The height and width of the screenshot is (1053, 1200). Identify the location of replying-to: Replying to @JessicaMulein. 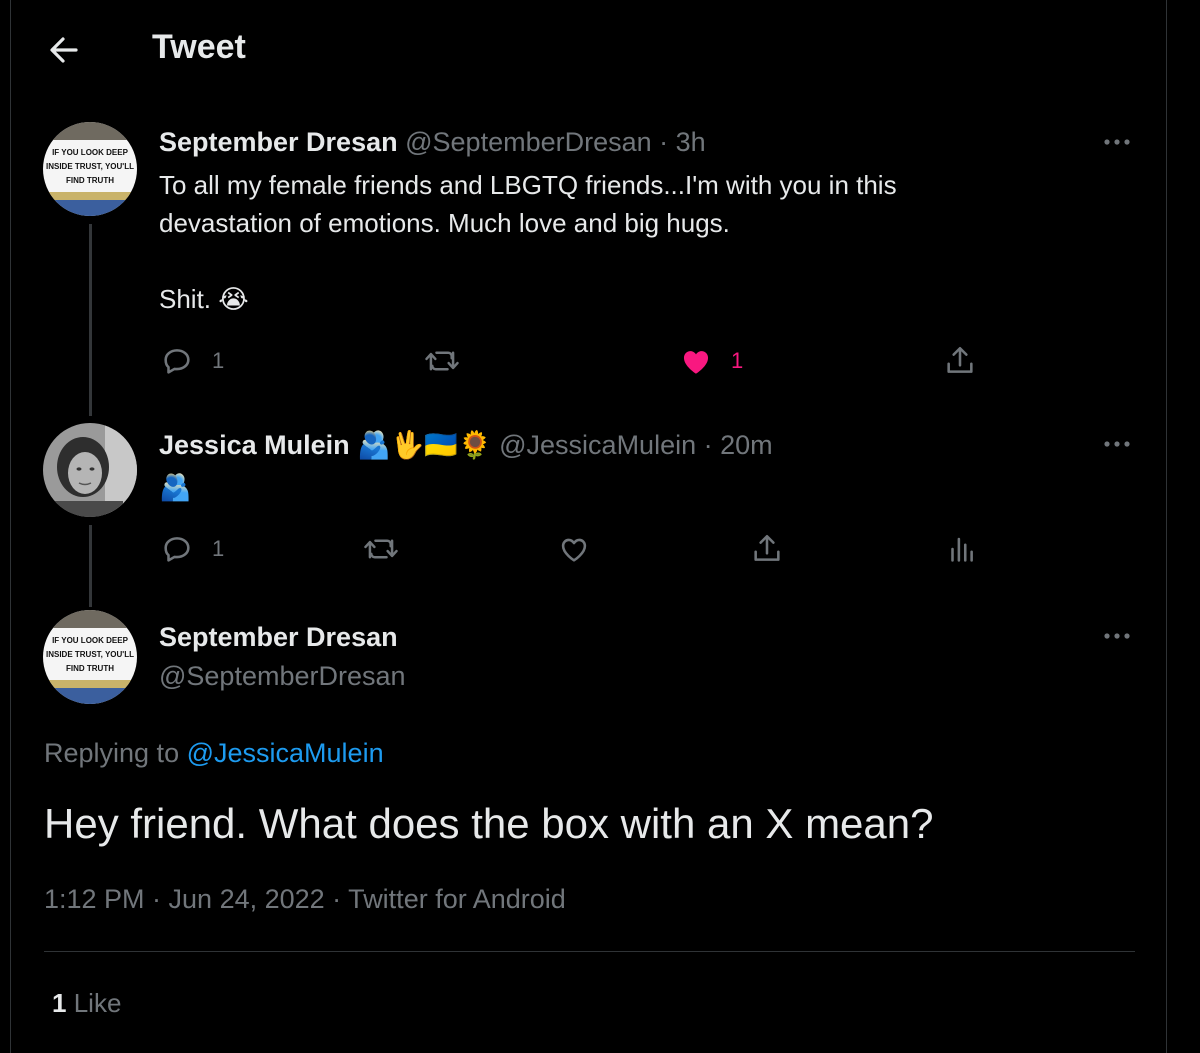
(214, 753).